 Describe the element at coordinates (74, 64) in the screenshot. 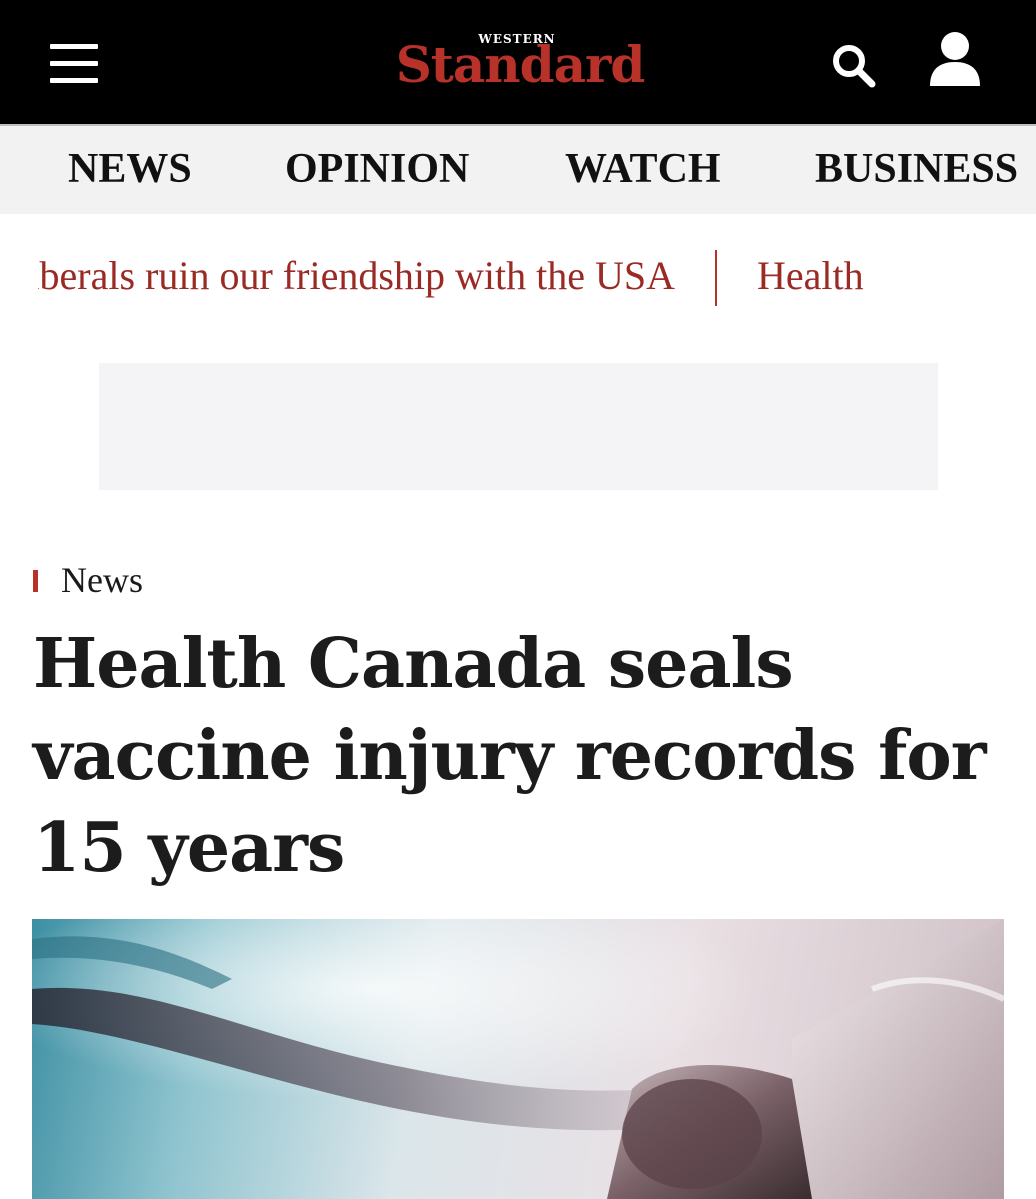

I see `hamburger-menu-icon` at that location.